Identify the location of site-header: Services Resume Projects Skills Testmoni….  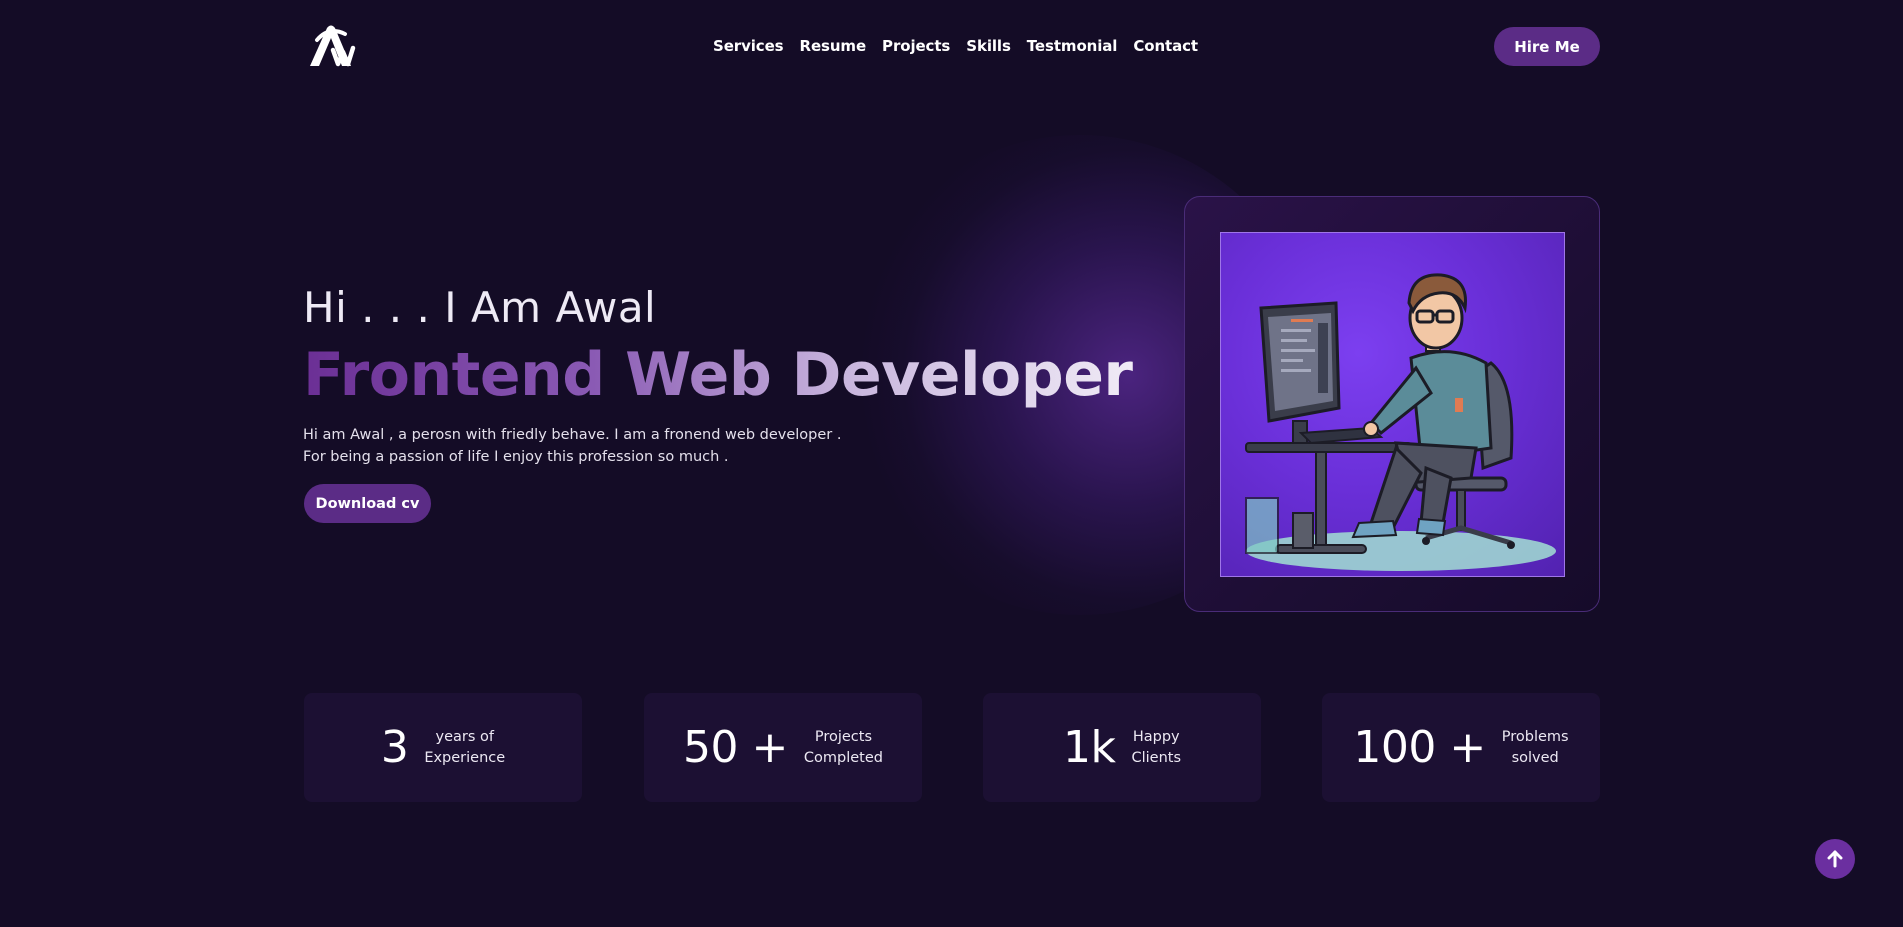
(951, 46).